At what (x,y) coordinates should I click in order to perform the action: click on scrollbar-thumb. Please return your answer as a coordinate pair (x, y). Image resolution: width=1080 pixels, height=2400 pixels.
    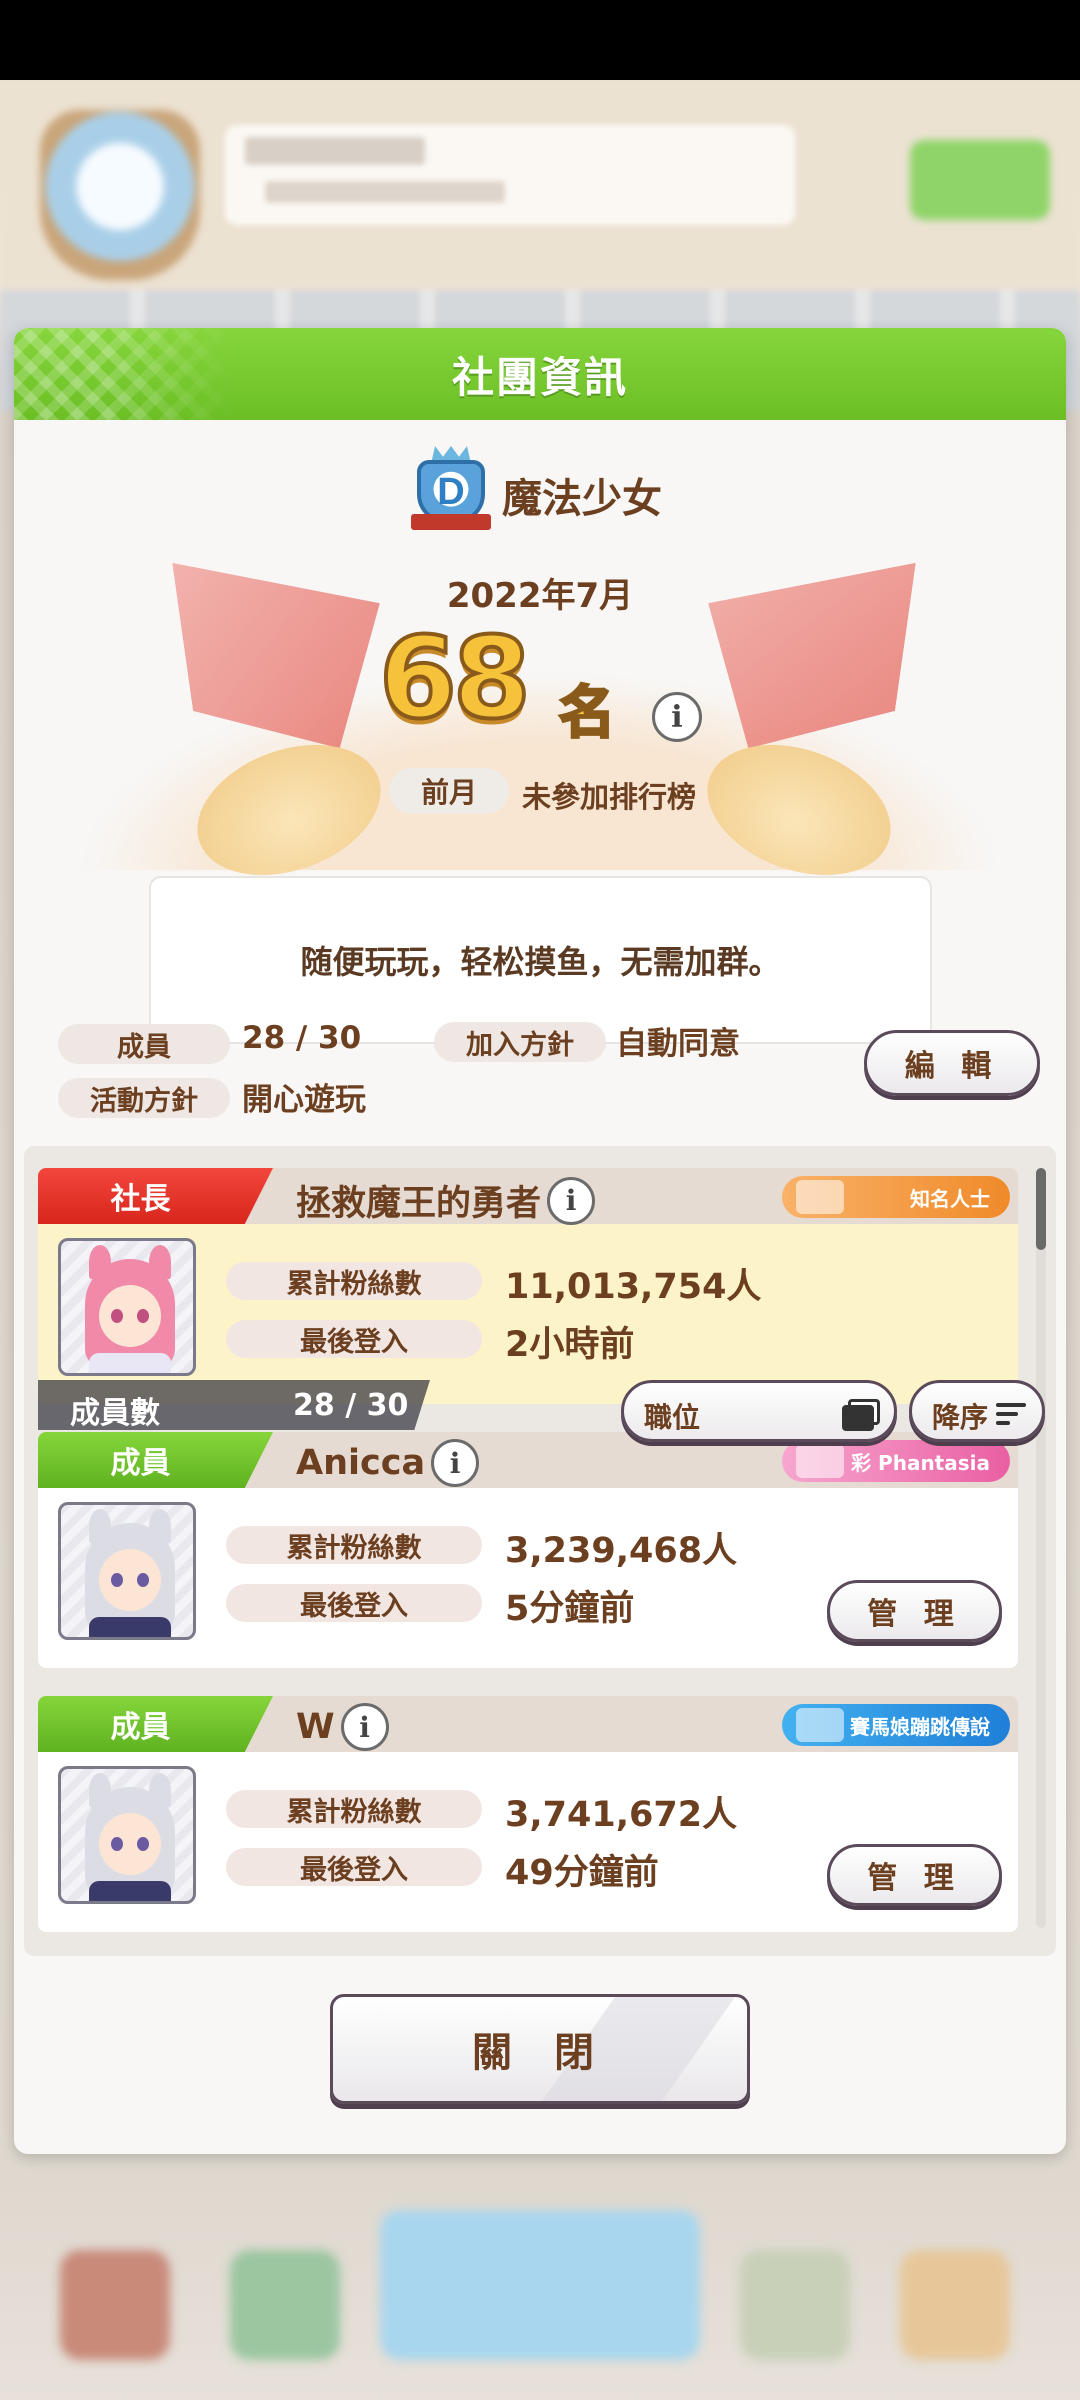
    Looking at the image, I should click on (1041, 1209).